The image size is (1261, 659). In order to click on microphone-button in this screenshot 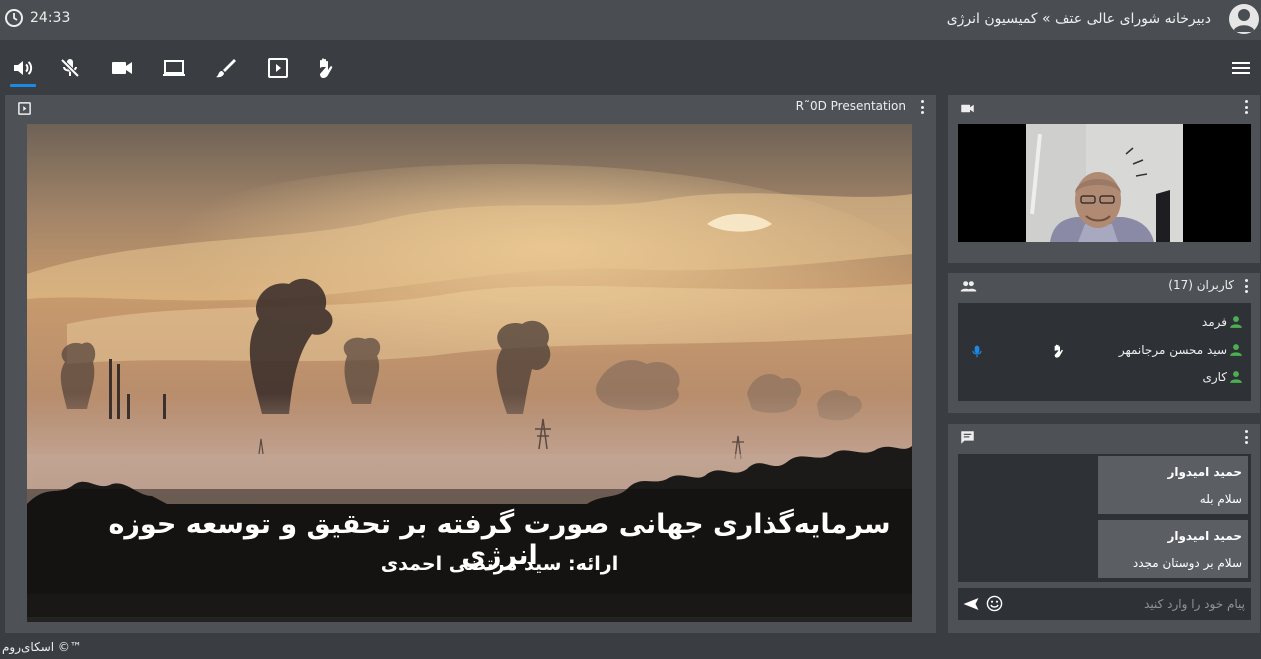, I will do `click(70, 68)`.